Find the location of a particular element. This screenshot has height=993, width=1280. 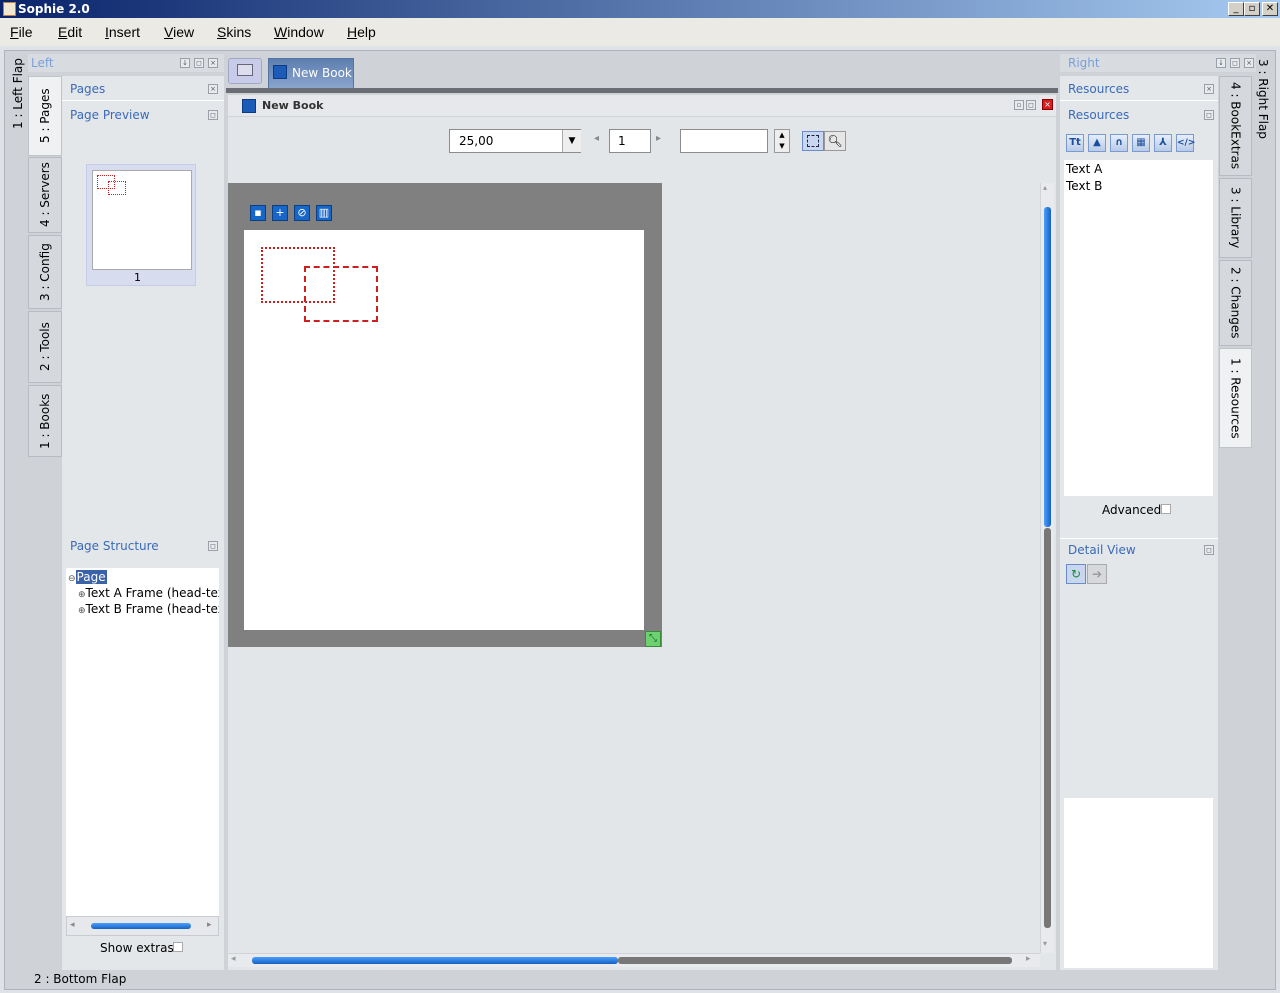

app-icon is located at coordinates (9, 9).